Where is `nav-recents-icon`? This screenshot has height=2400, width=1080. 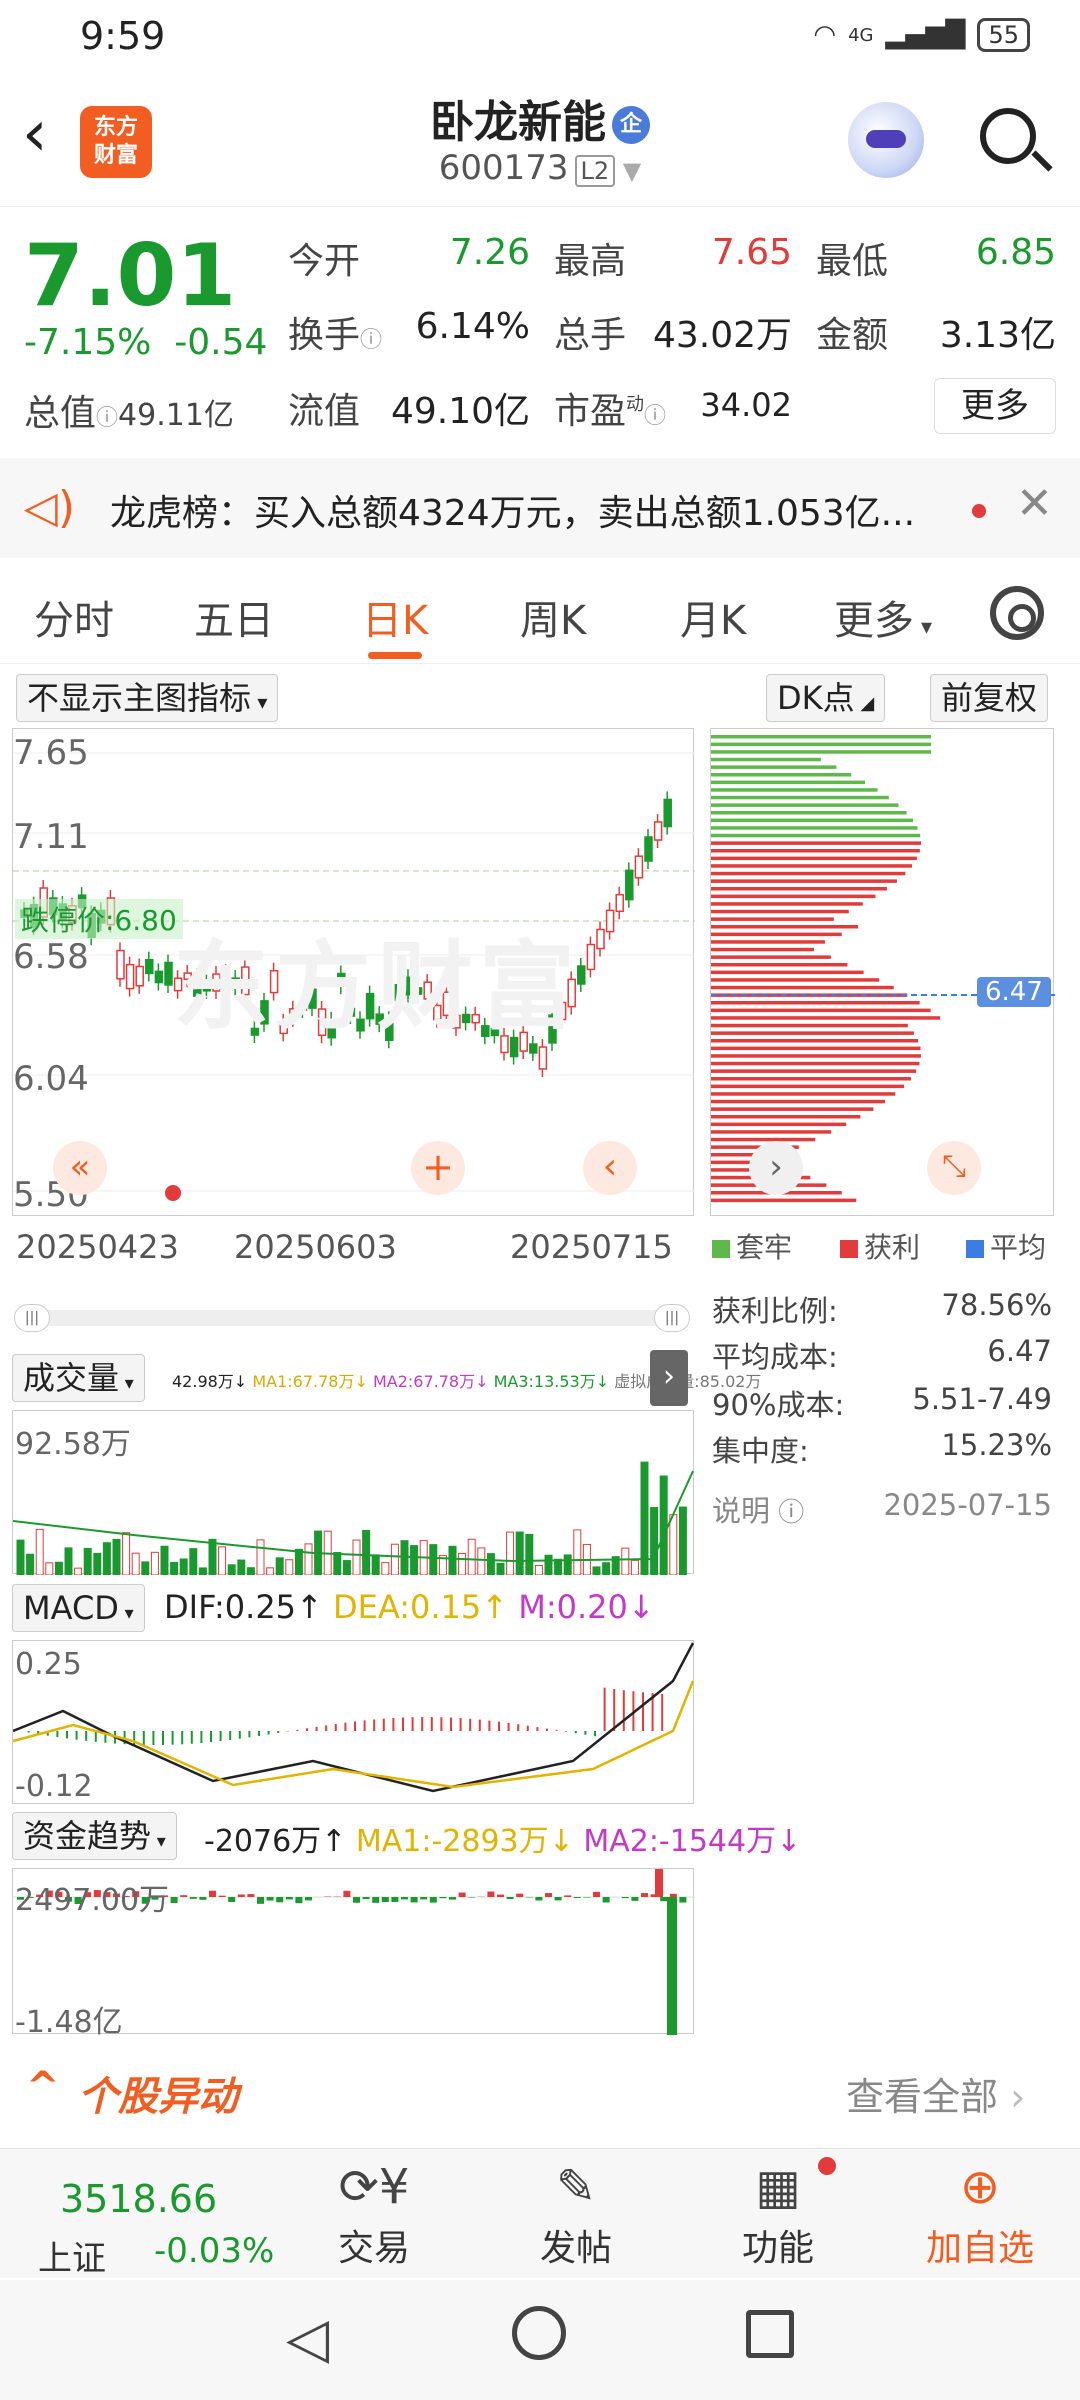 nav-recents-icon is located at coordinates (770, 2334).